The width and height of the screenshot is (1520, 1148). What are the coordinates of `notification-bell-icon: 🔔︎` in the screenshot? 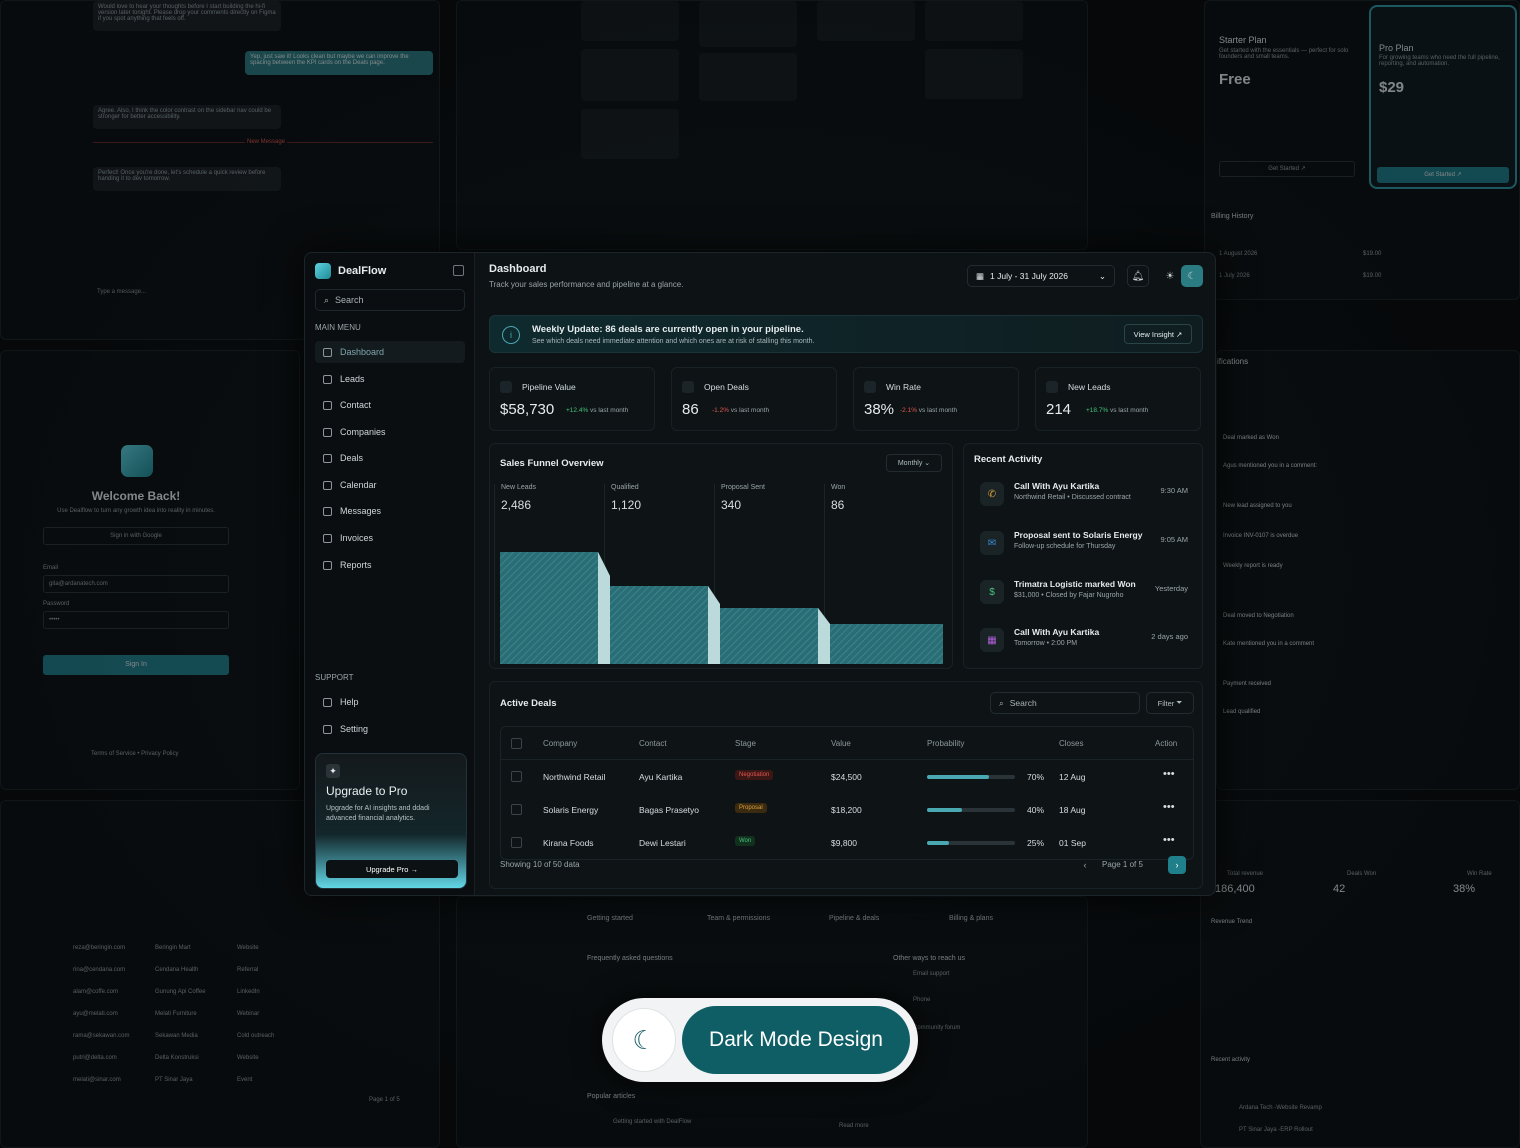 It's located at (1138, 276).